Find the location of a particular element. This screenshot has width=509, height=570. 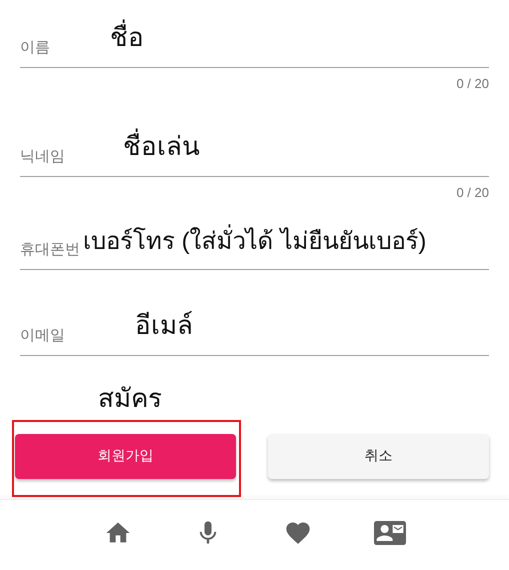

field-label: 닉네임 is located at coordinates (42, 157).